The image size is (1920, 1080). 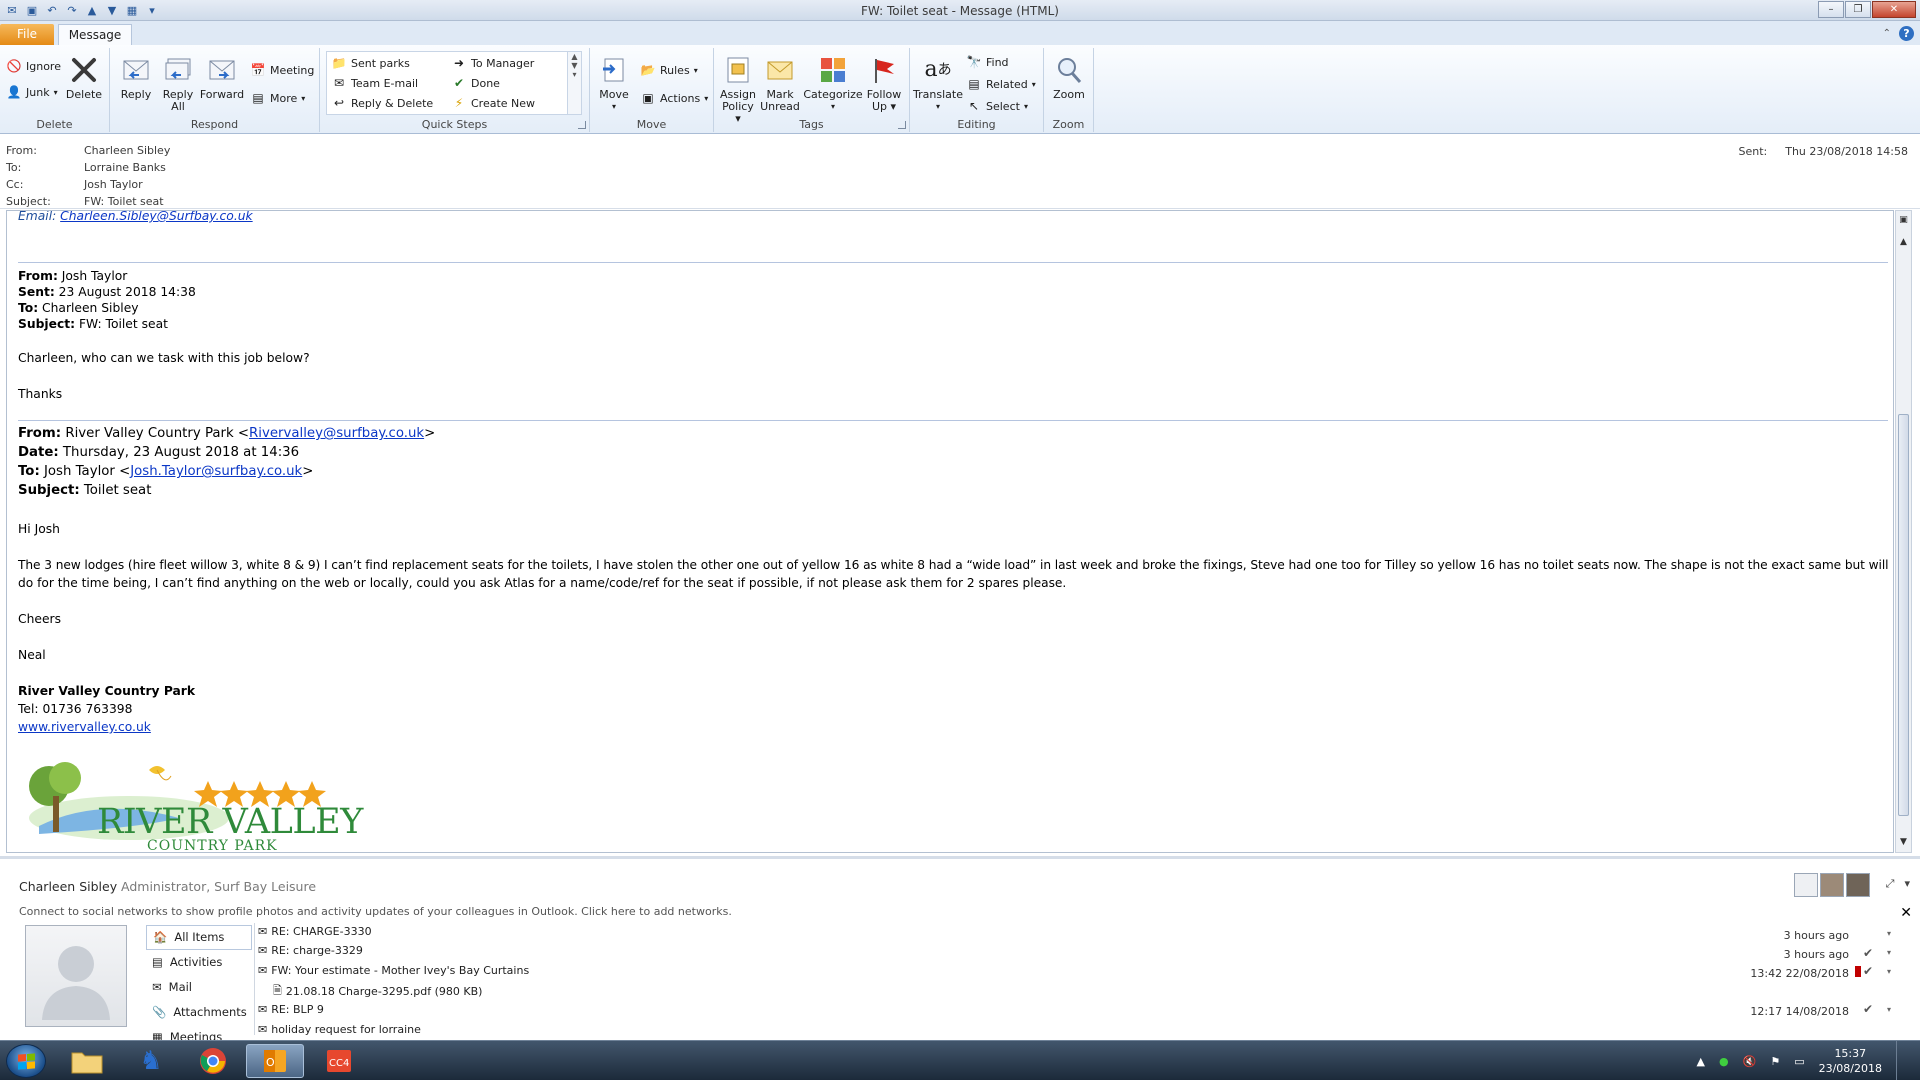 I want to click on move-button: Move ▾, so click(x=614, y=83).